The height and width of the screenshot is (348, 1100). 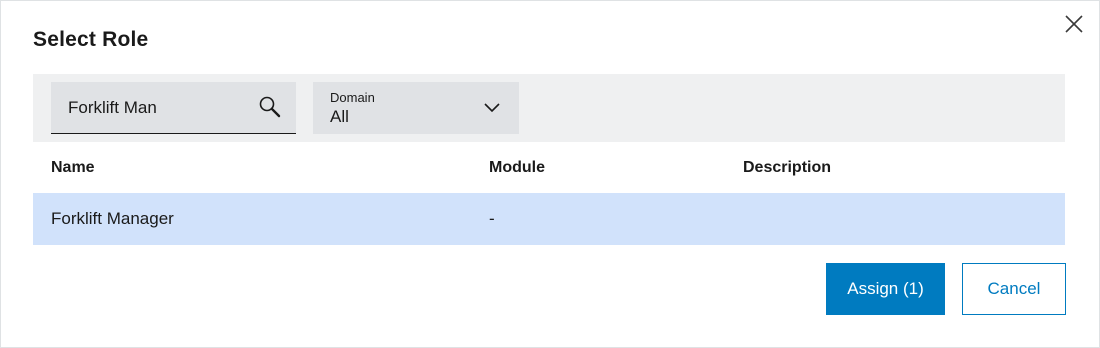 I want to click on close-icon, so click(x=1074, y=24).